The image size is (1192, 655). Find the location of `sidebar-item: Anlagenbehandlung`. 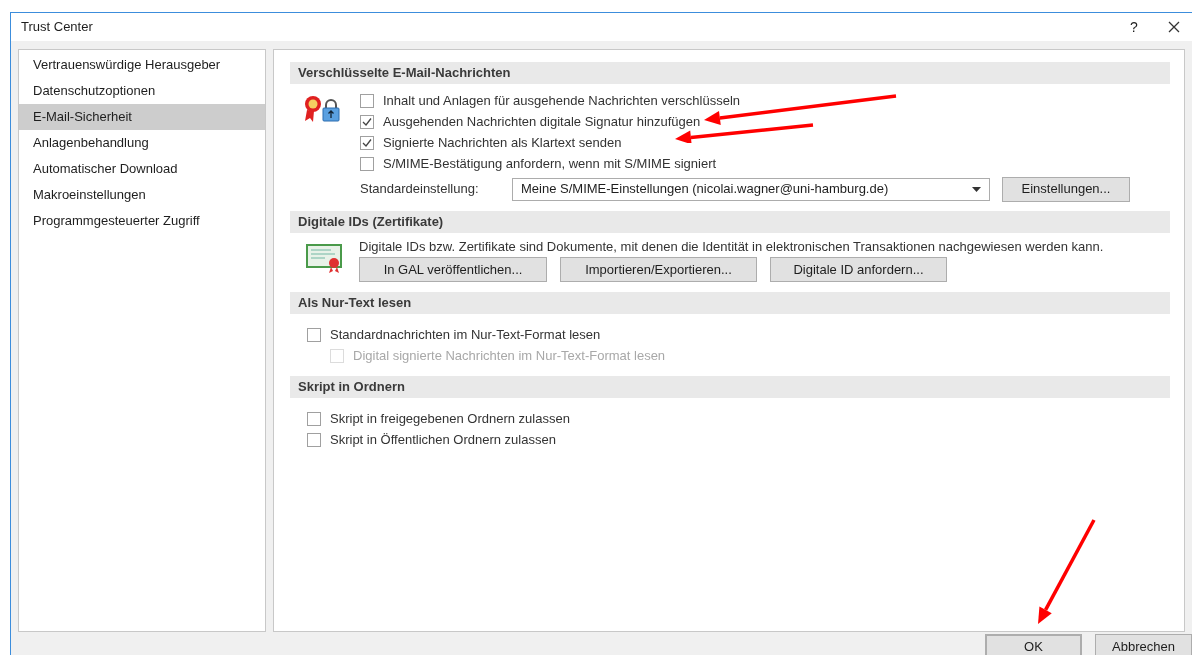

sidebar-item: Anlagenbehandlung is located at coordinates (142, 143).